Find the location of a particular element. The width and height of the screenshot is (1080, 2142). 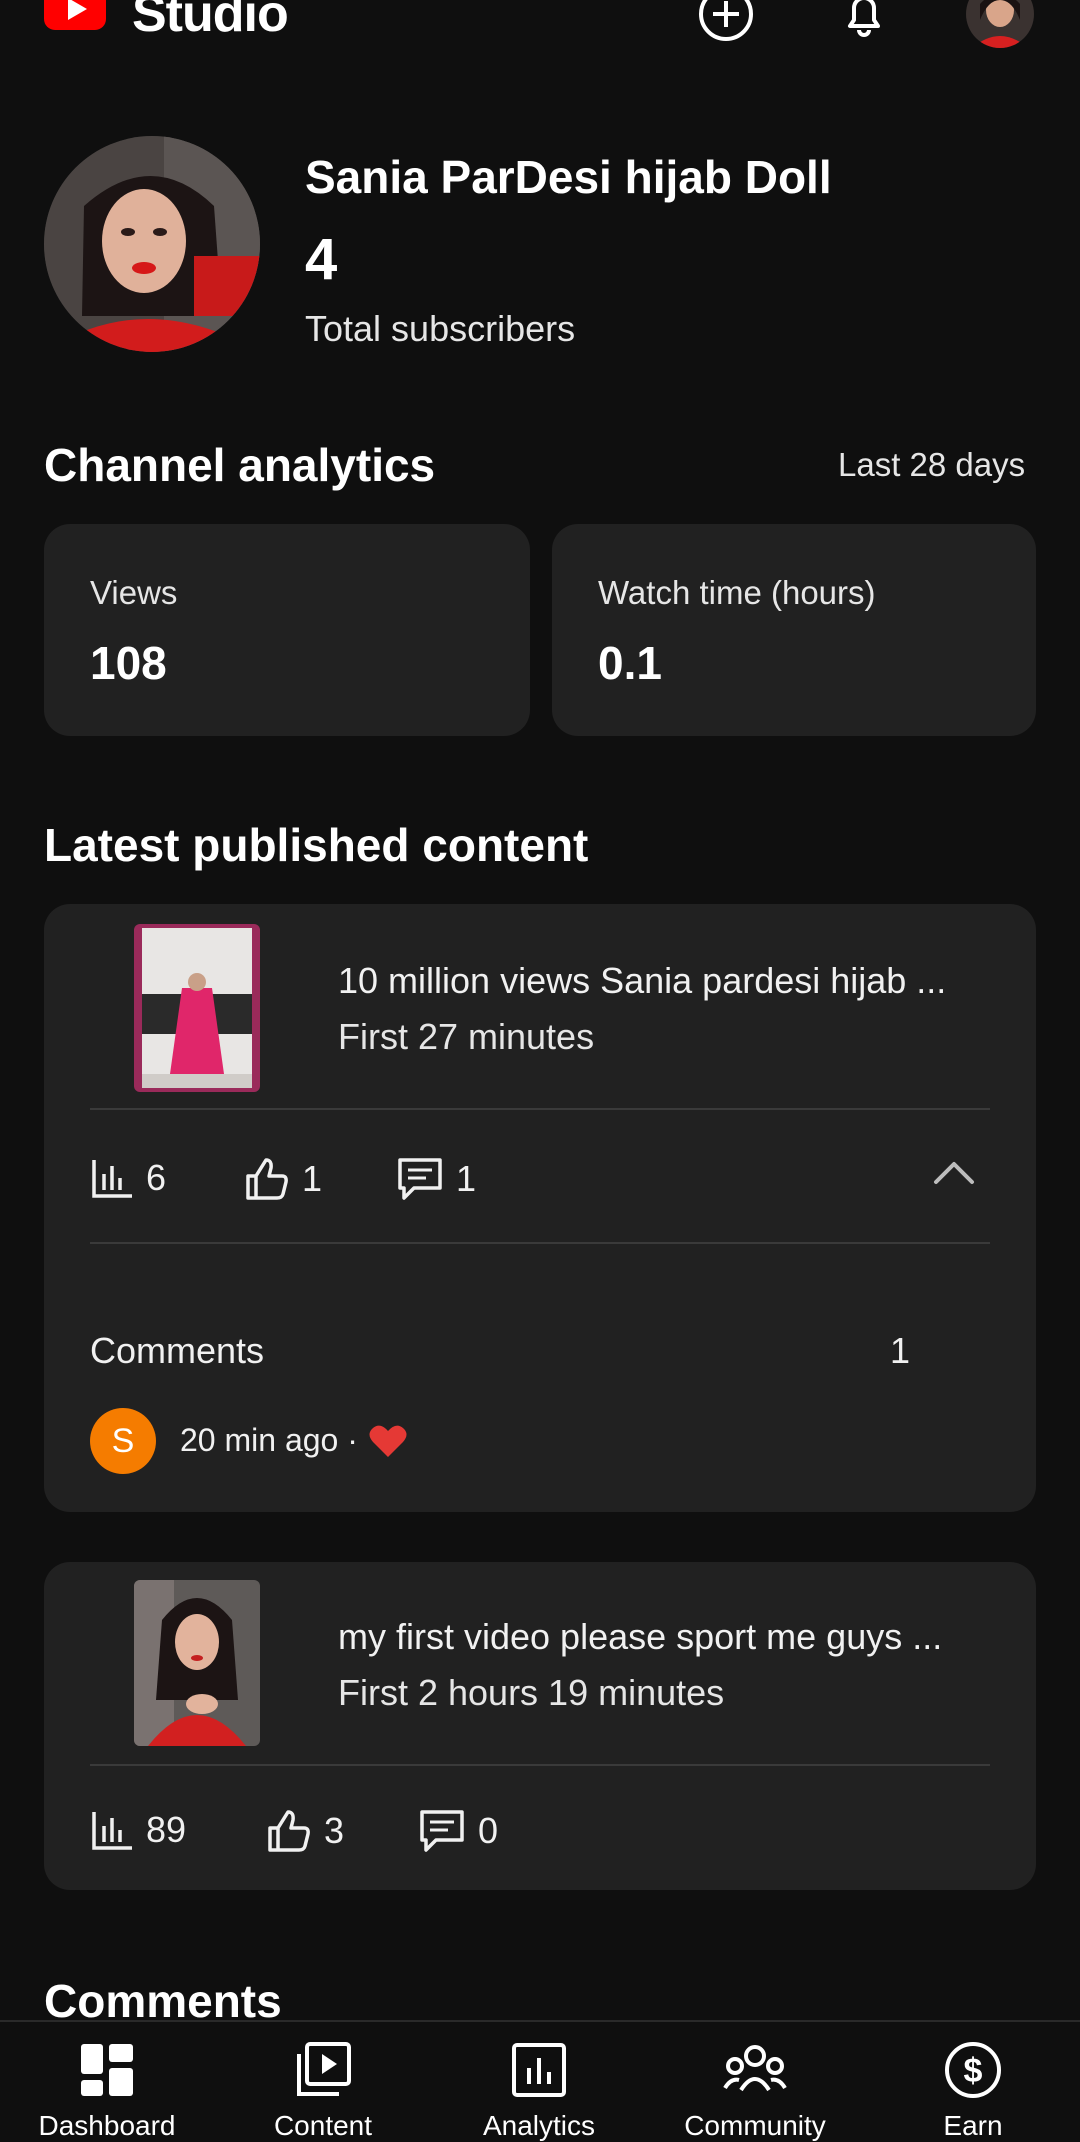

nav-community-label: Community is located at coordinates (755, 2125).